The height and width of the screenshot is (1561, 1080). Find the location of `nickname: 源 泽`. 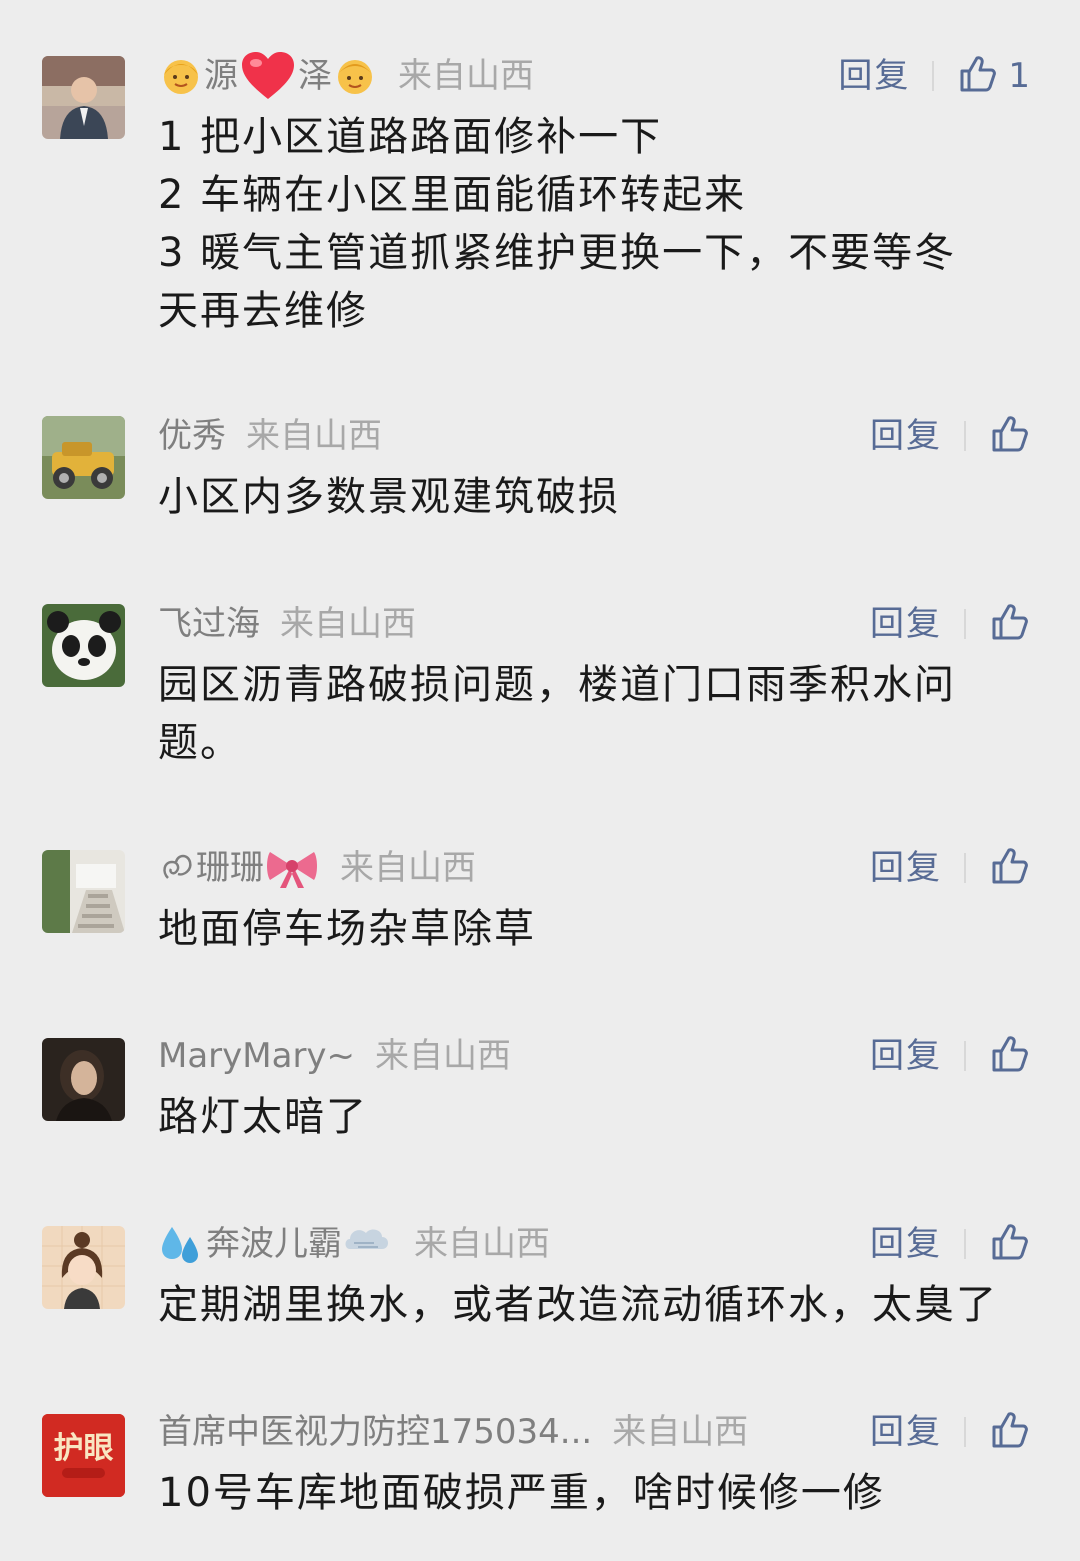

nickname: 源 泽 is located at coordinates (268, 76).